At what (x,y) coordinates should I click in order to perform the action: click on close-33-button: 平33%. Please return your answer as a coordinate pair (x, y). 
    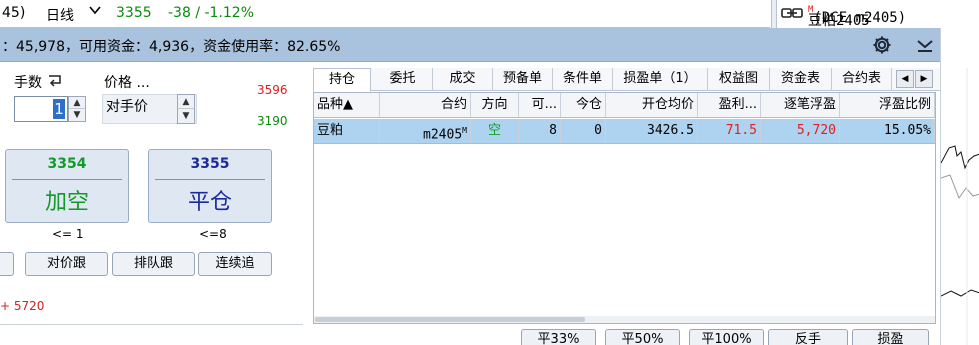
    Looking at the image, I should click on (558, 337).